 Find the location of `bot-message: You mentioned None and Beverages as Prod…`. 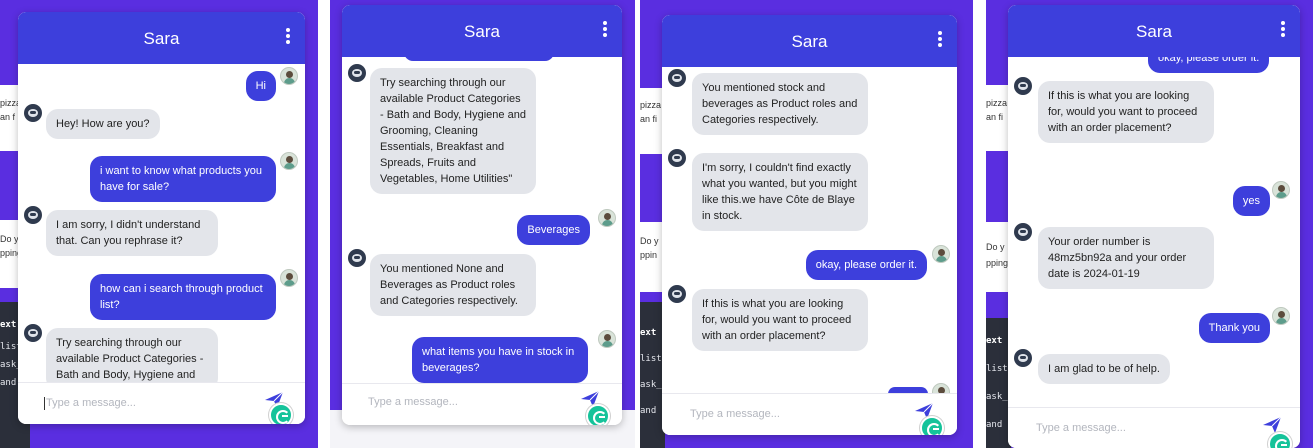

bot-message: You mentioned None and Beverages as Prod… is located at coordinates (453, 285).